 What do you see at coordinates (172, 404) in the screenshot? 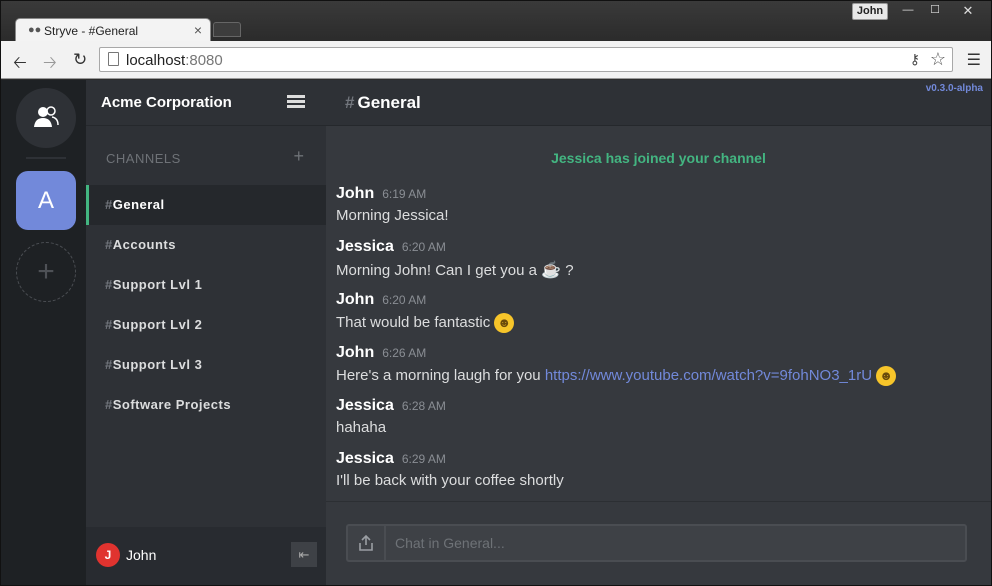
I see `channel-label: Software Projects` at bounding box center [172, 404].